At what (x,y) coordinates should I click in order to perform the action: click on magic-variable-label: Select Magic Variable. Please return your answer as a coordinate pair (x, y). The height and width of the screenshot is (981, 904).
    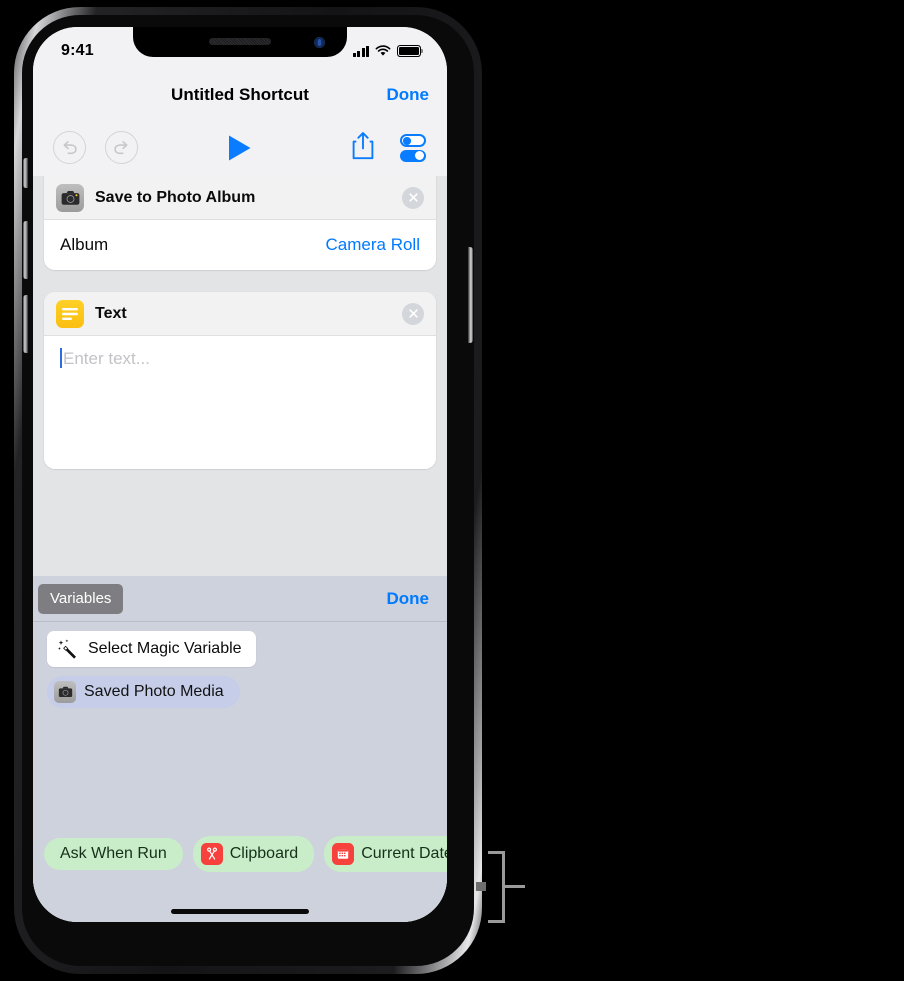
    Looking at the image, I should click on (165, 648).